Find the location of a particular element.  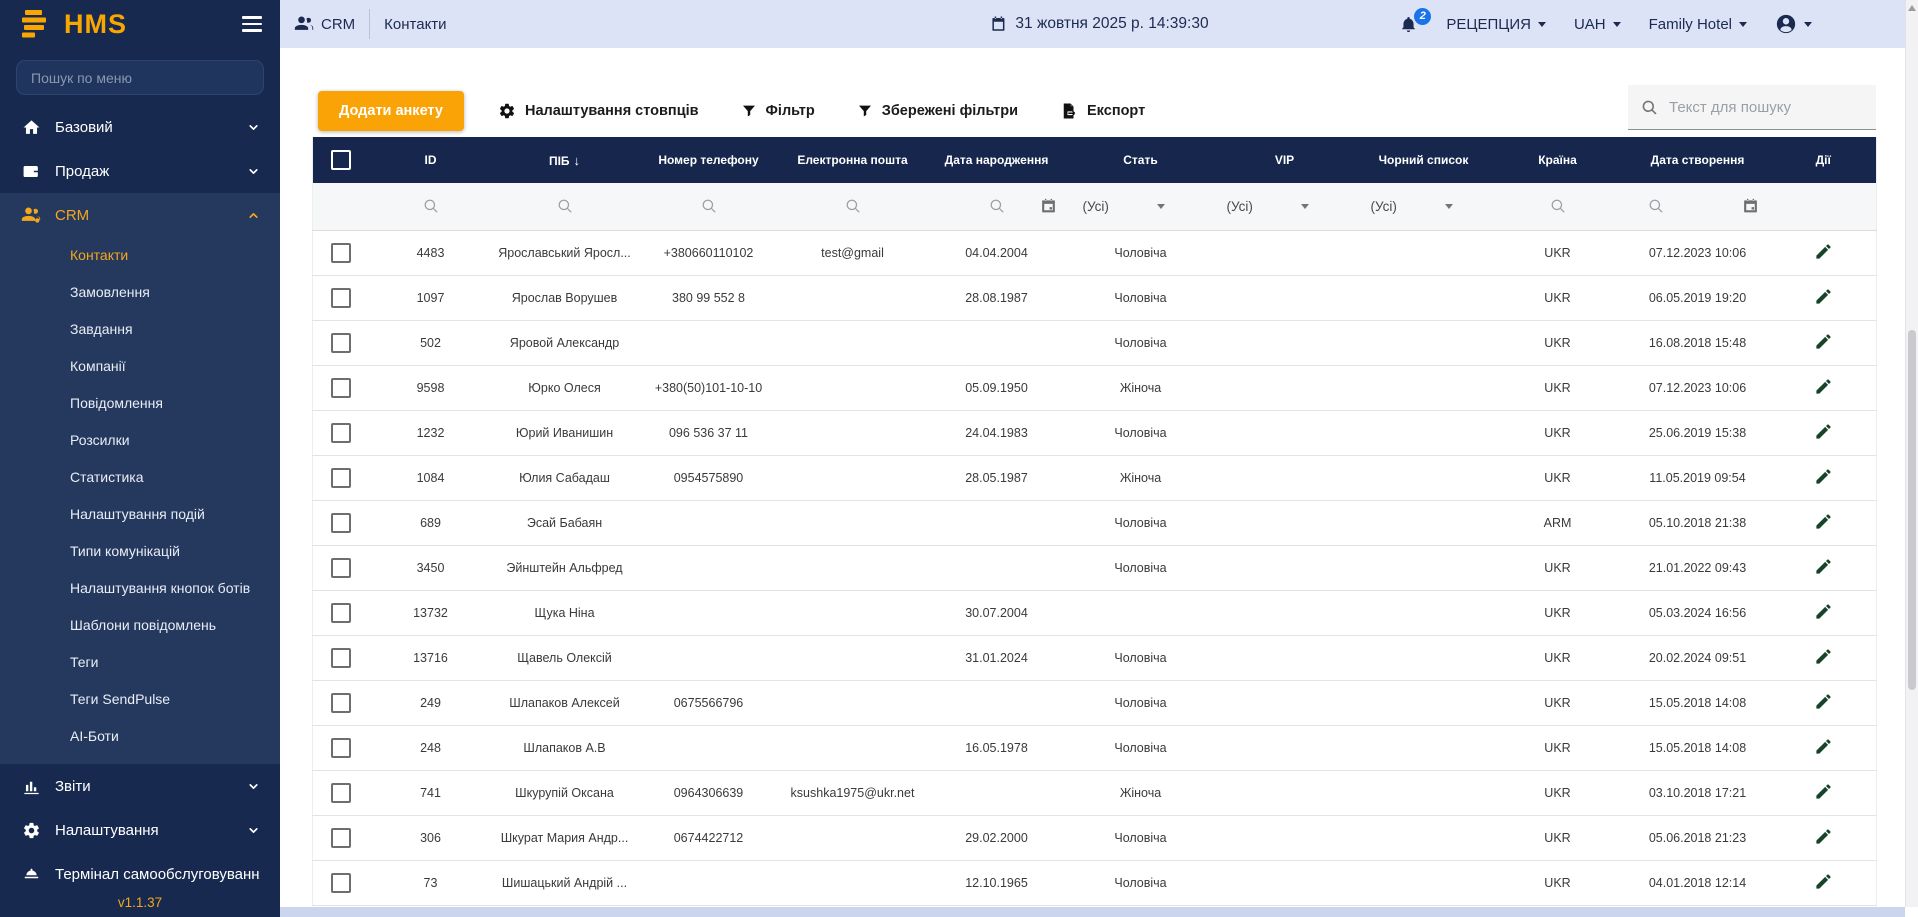

sidebar-subitem-9: Налаштування кнопок ботів is located at coordinates (140, 588).